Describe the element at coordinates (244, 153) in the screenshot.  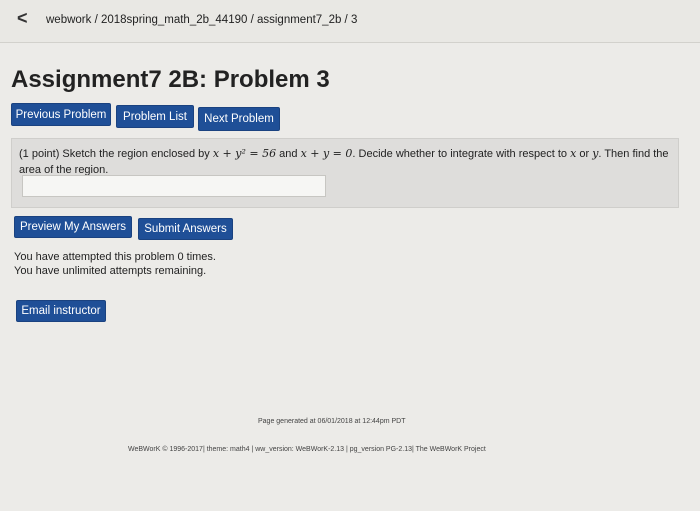
I see `equation-parabola: x + y² = 56` at that location.